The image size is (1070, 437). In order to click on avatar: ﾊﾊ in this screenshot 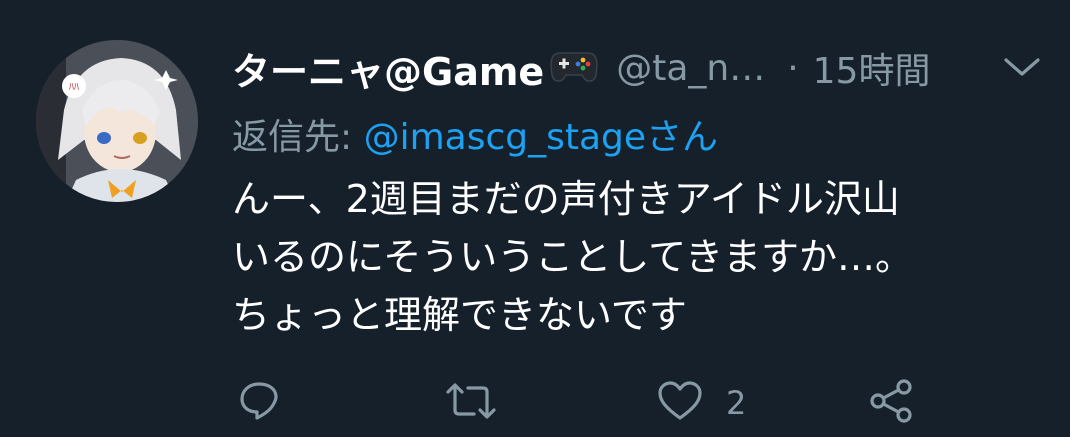, I will do `click(117, 121)`.